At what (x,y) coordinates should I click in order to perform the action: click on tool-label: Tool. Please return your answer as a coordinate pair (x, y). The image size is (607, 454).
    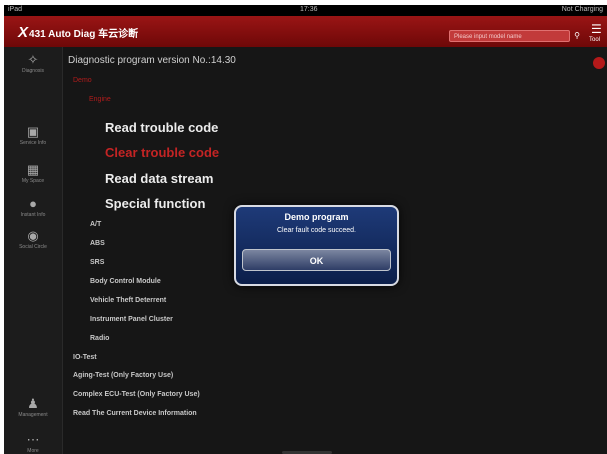
    Looking at the image, I should click on (595, 40).